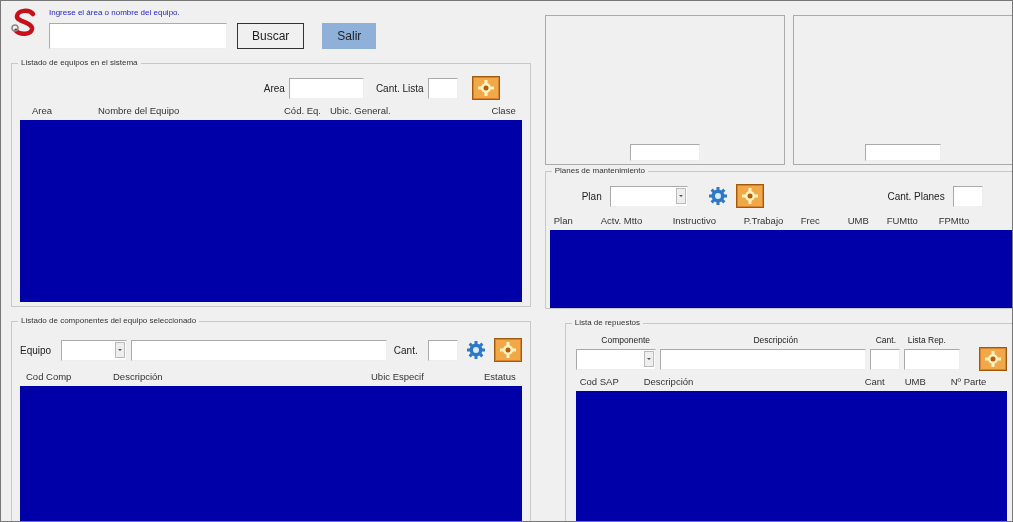 The width and height of the screenshot is (1013, 522). Describe the element at coordinates (49, 377) in the screenshot. I see `column-header: Cod Comp` at that location.